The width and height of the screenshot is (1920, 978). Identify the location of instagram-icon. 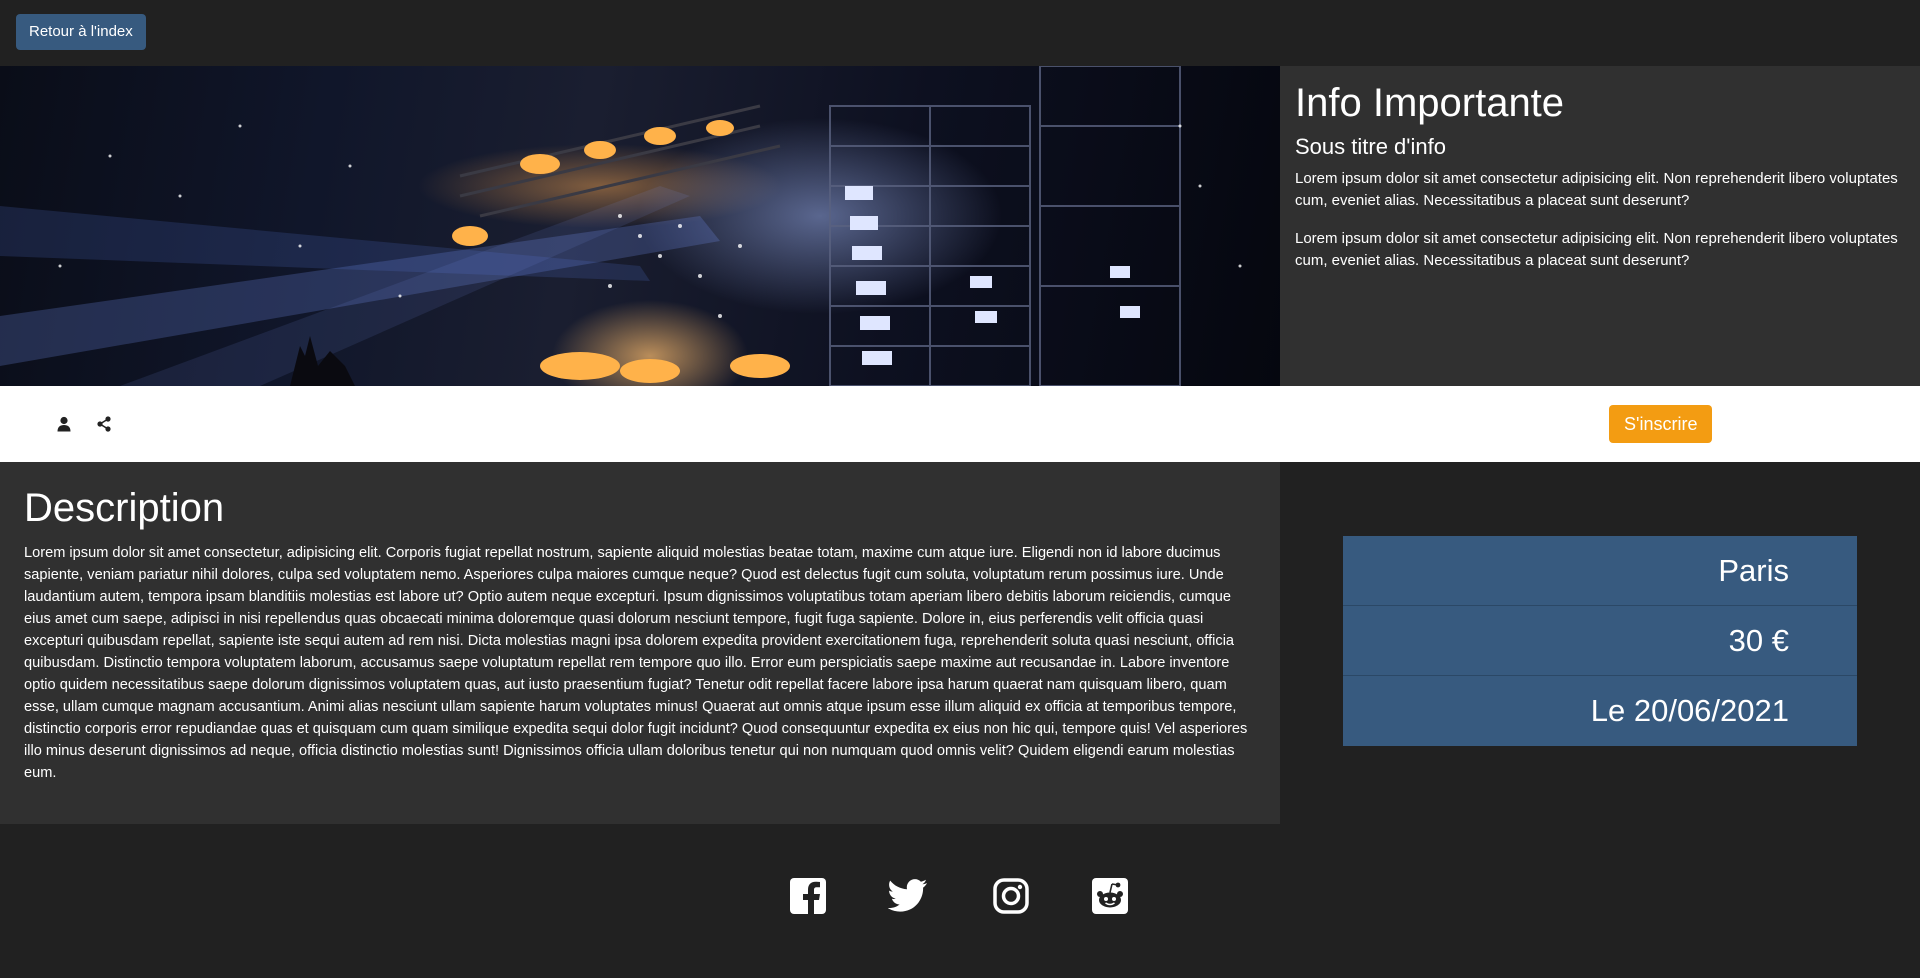
(1011, 896).